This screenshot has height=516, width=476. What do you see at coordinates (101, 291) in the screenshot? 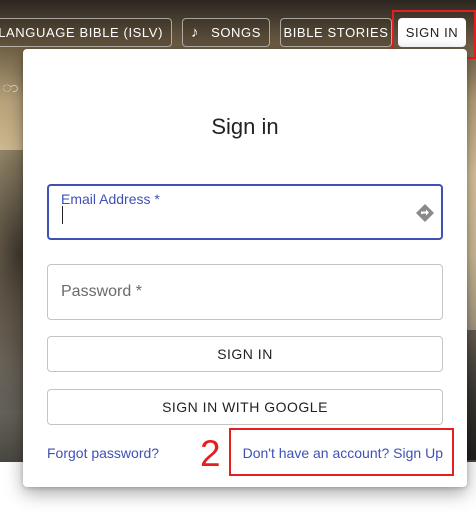
I see `password-field-label: Password *` at bounding box center [101, 291].